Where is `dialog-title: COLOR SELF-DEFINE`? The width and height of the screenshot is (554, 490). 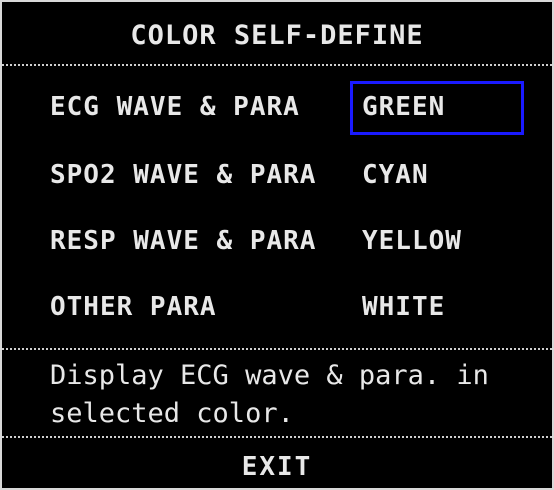
dialog-title: COLOR SELF-DEFINE is located at coordinates (277, 35).